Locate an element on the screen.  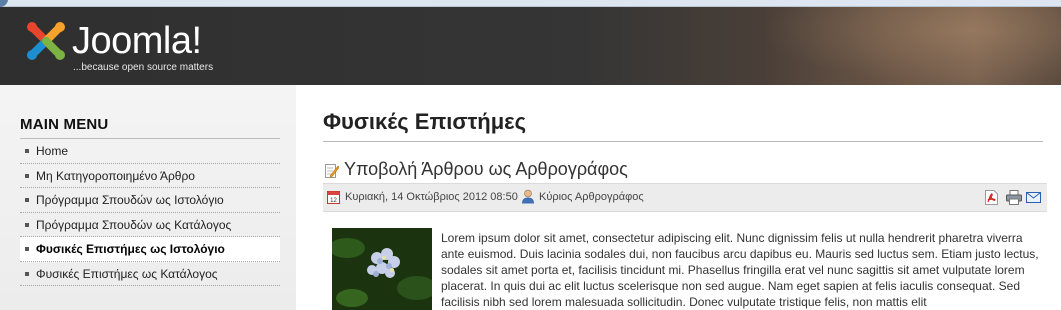
article-author: Κύριος Αρθρογράφος is located at coordinates (591, 197).